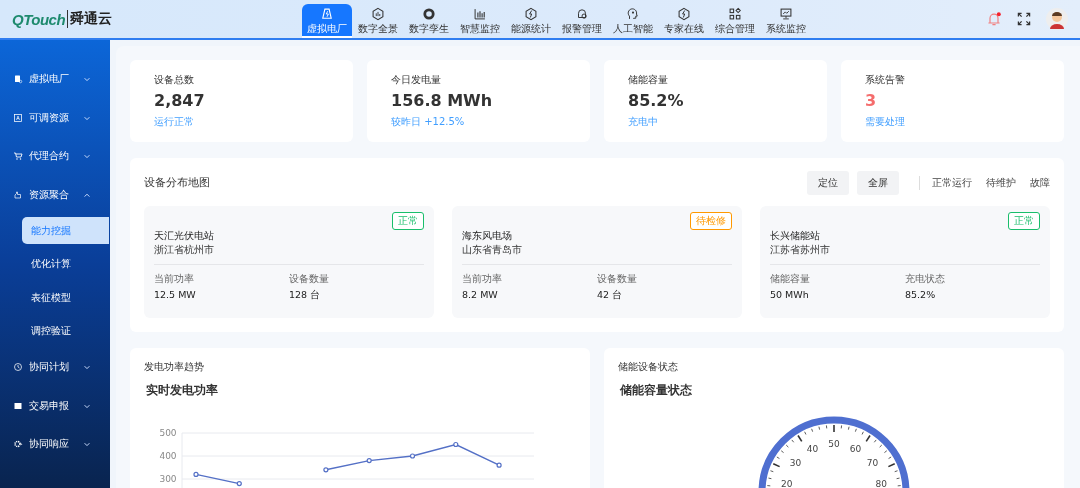 Image resolution: width=1080 pixels, height=488 pixels. Describe the element at coordinates (795, 236) in the screenshot. I see `station-name: 长兴储能站` at that location.